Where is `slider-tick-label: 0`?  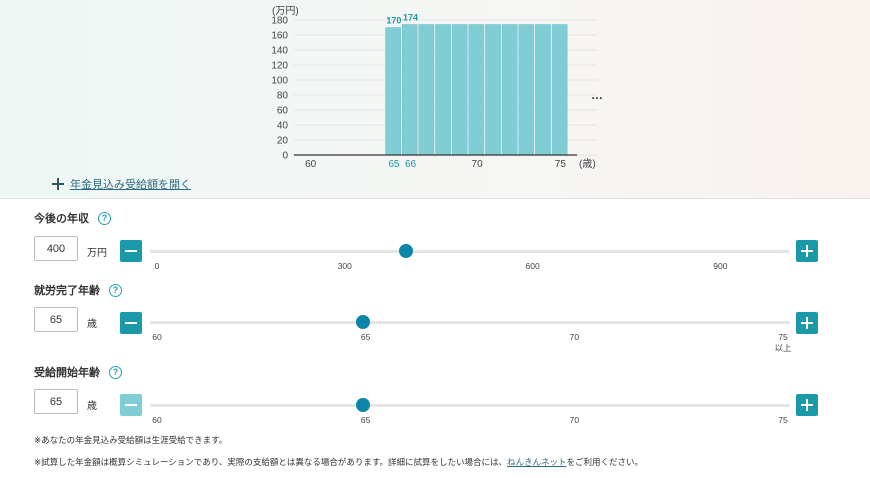
slider-tick-label: 0 is located at coordinates (157, 266).